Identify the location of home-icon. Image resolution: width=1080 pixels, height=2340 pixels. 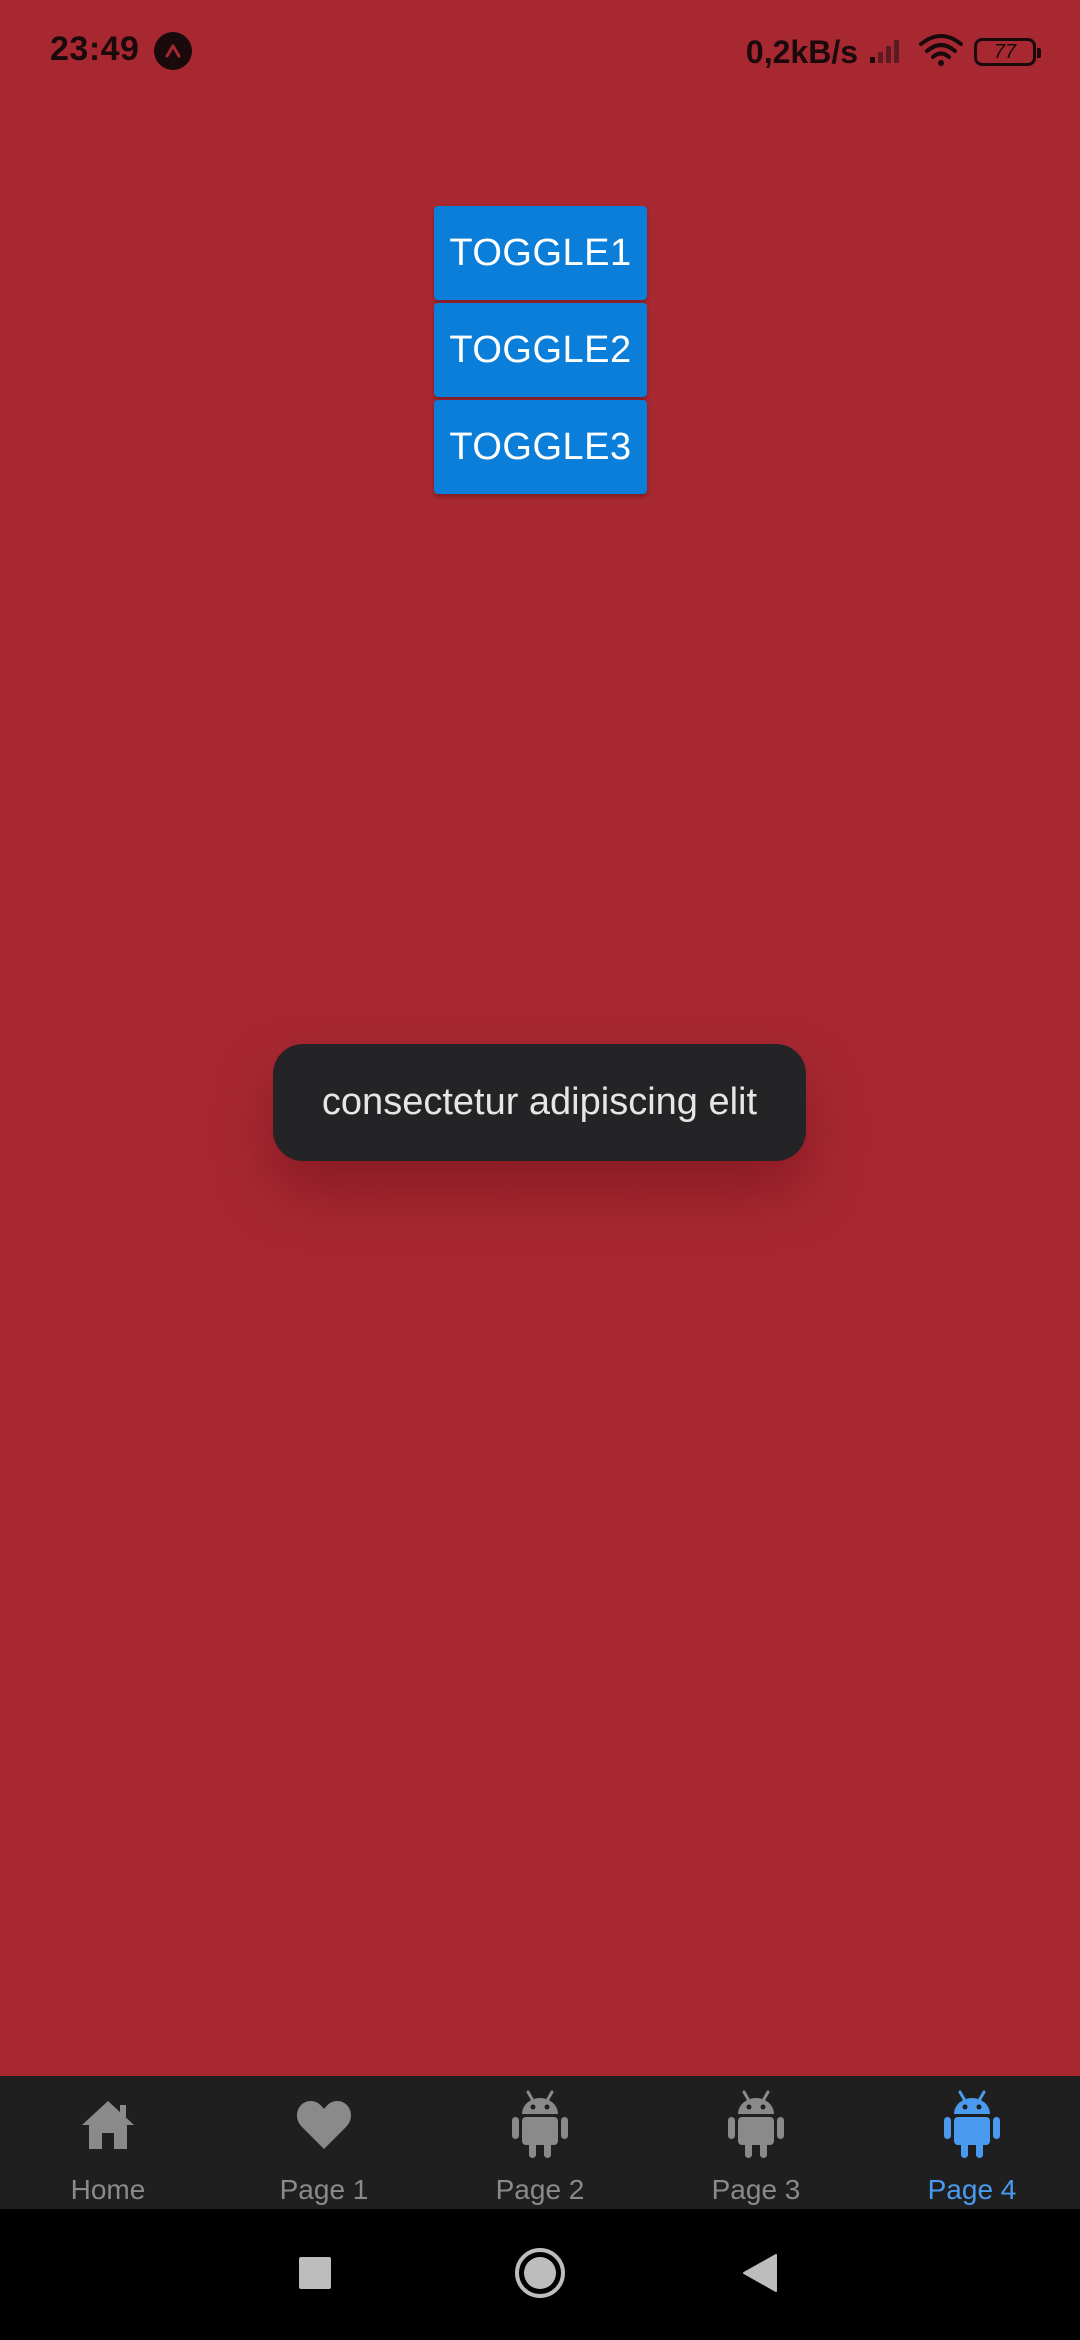
(108, 2125).